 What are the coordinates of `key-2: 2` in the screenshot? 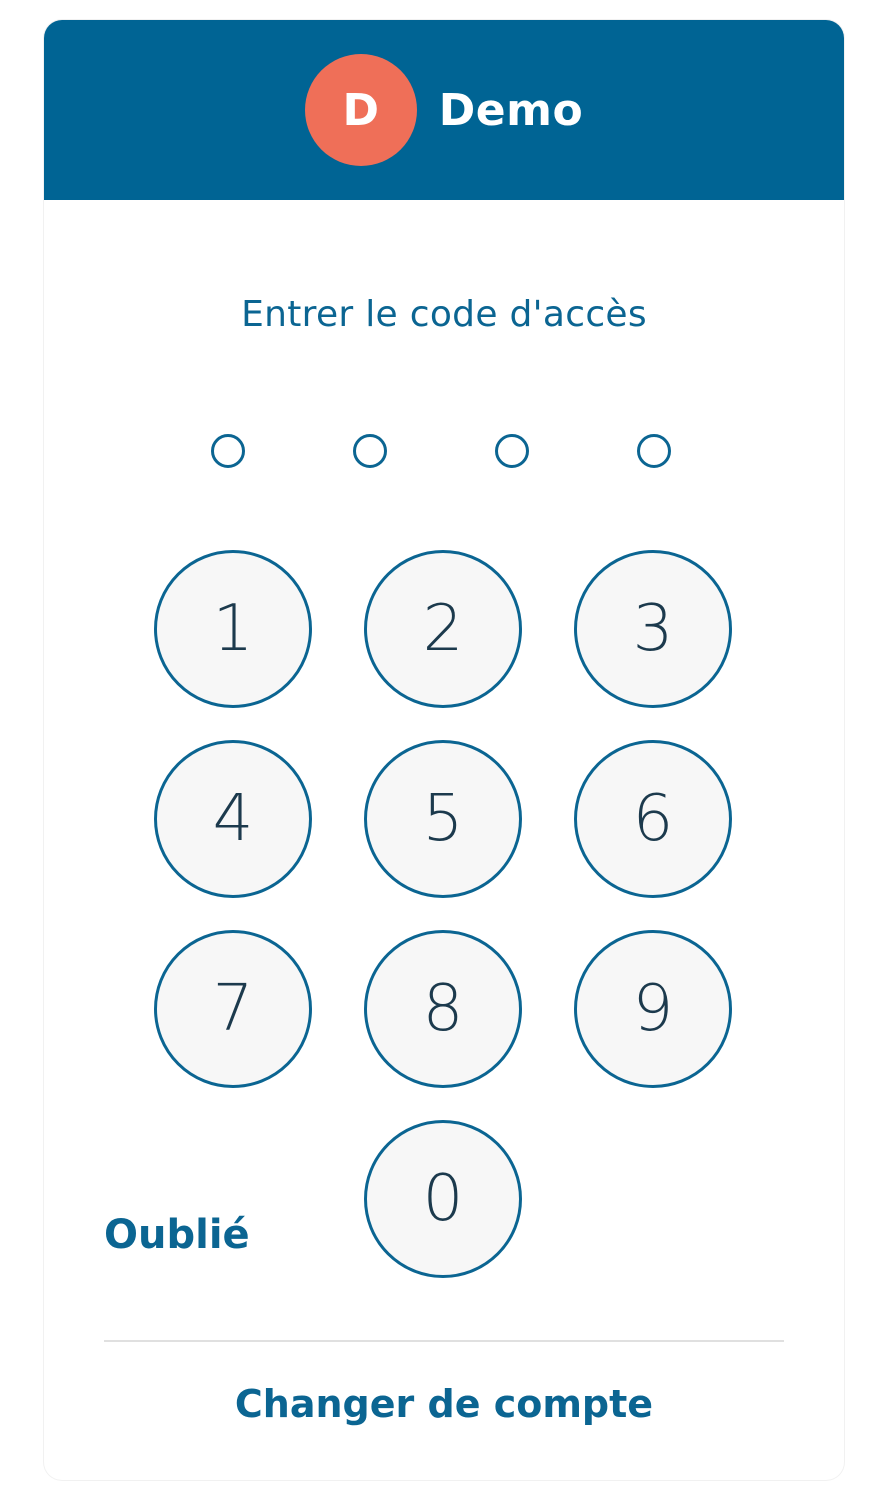 It's located at (443, 629).